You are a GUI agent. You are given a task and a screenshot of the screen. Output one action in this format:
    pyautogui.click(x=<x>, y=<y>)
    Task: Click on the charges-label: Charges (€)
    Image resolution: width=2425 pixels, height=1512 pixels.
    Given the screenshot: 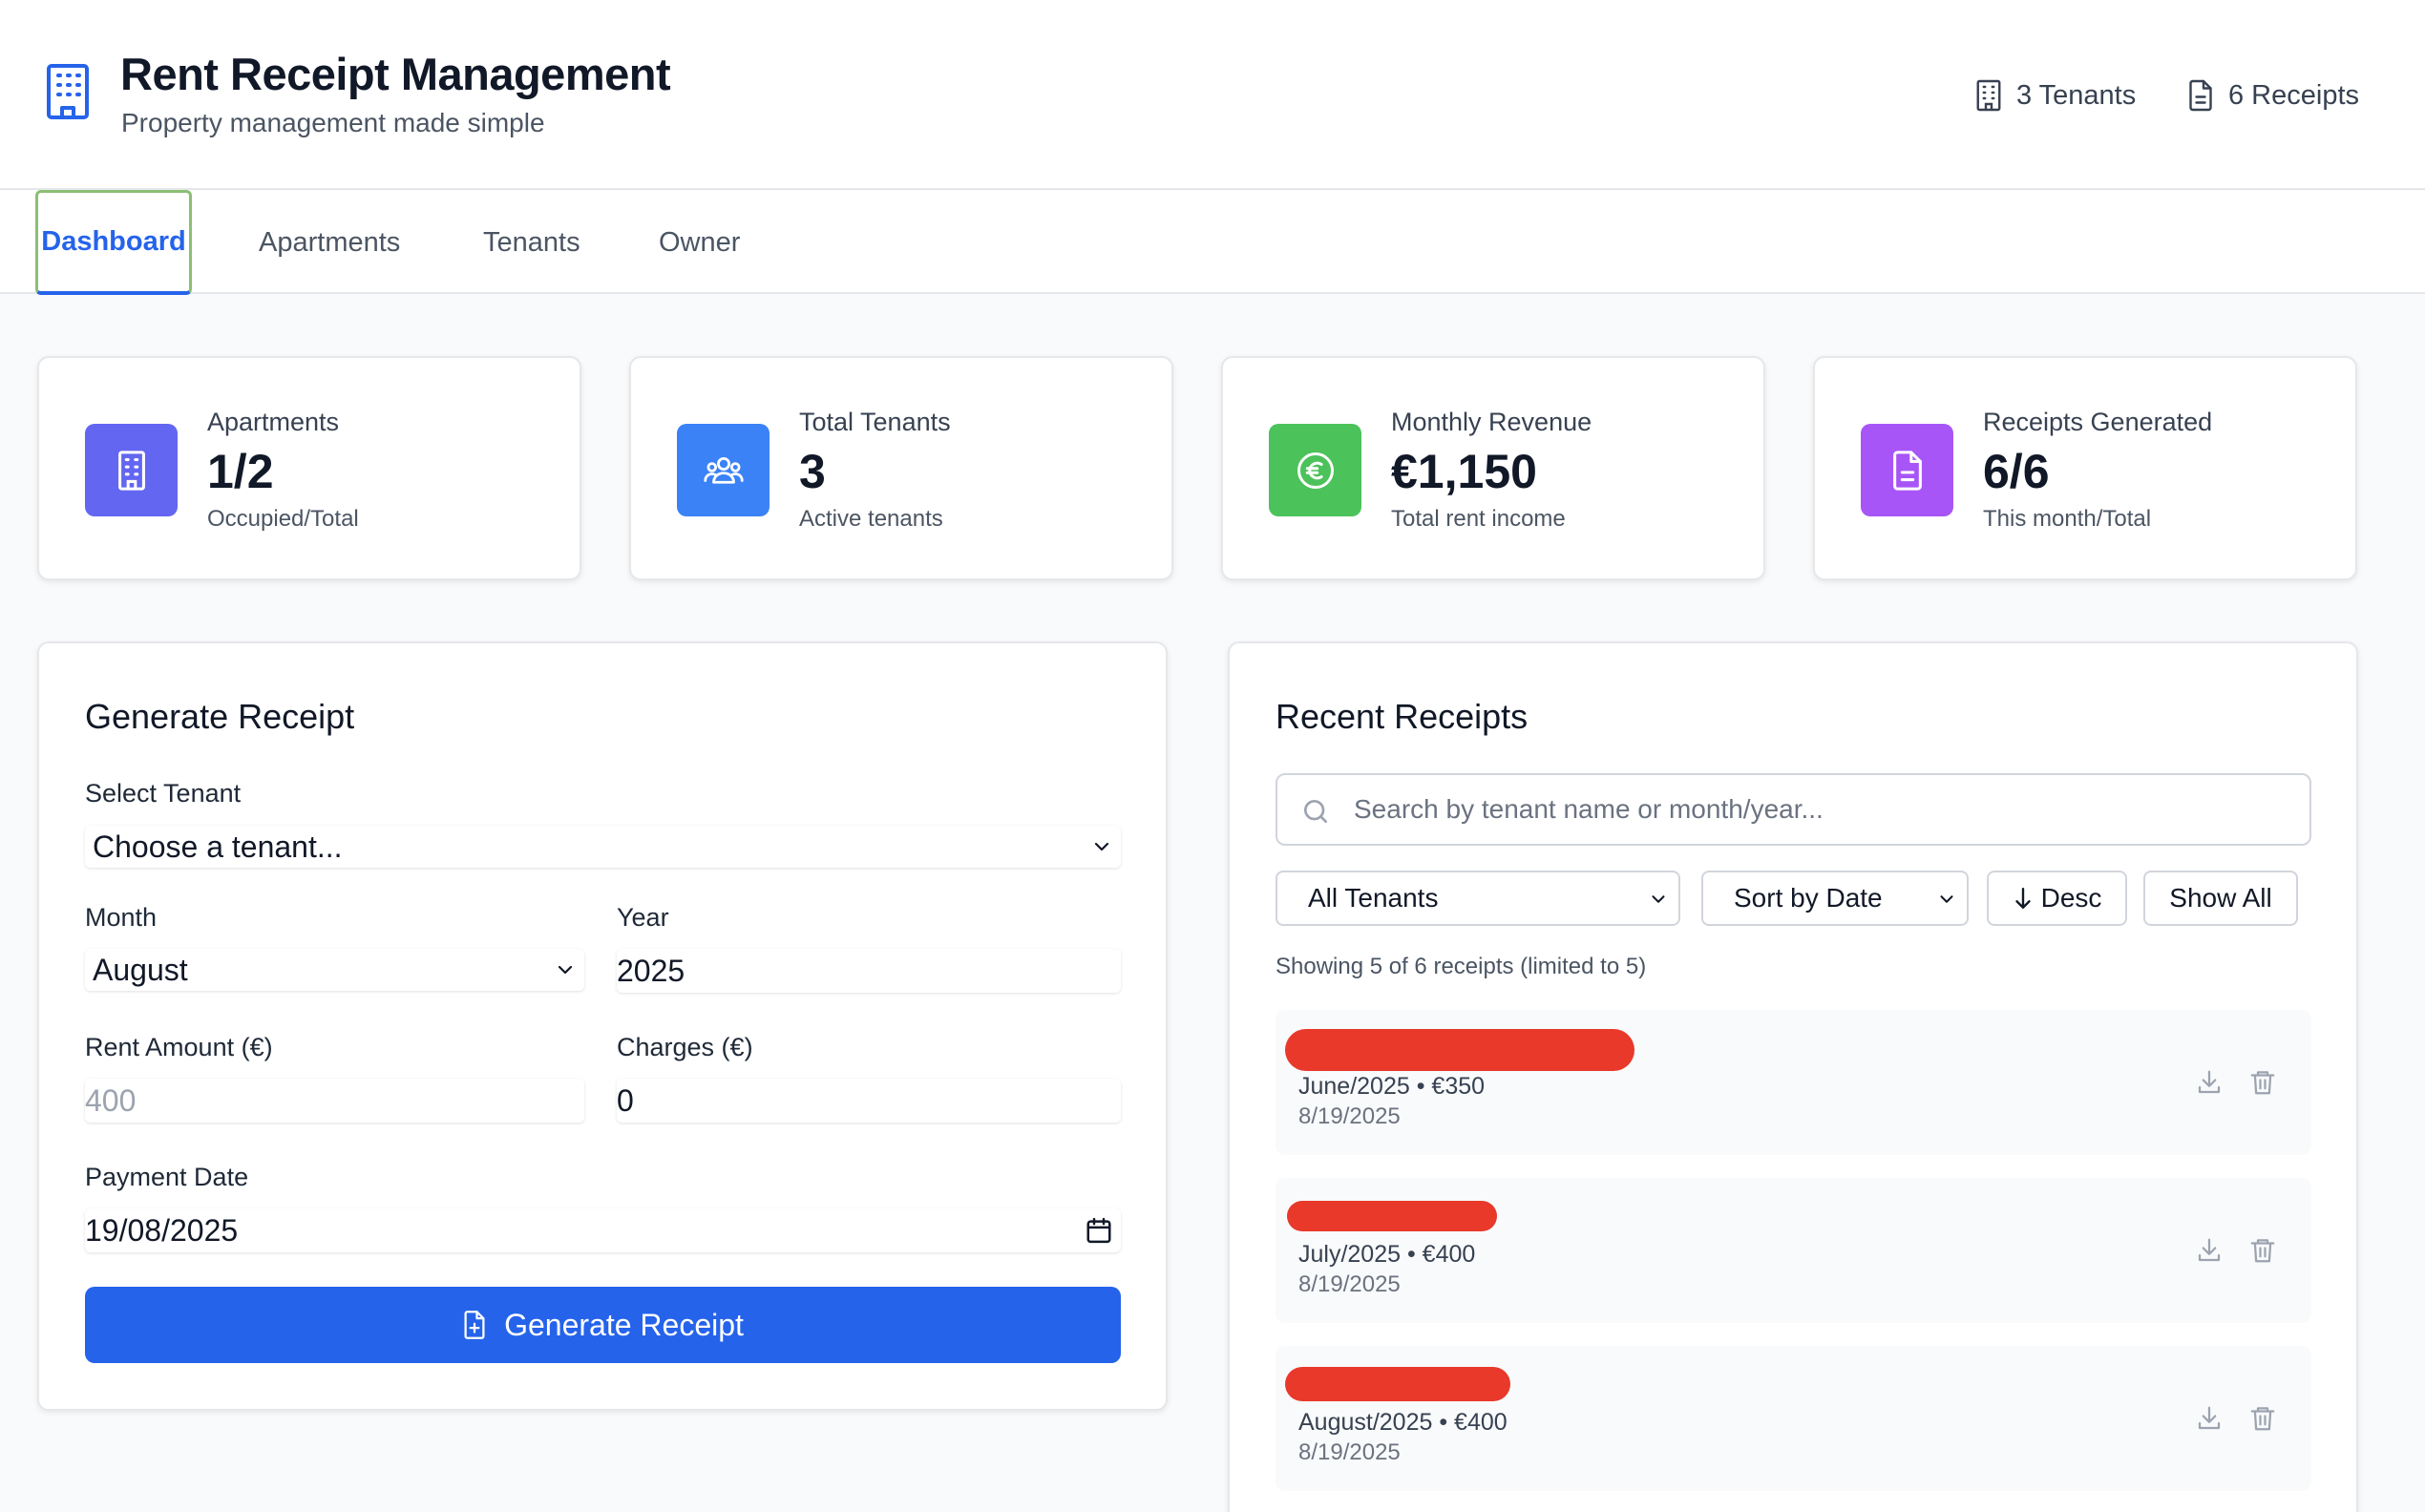 What is the action you would take?
    pyautogui.click(x=685, y=1047)
    